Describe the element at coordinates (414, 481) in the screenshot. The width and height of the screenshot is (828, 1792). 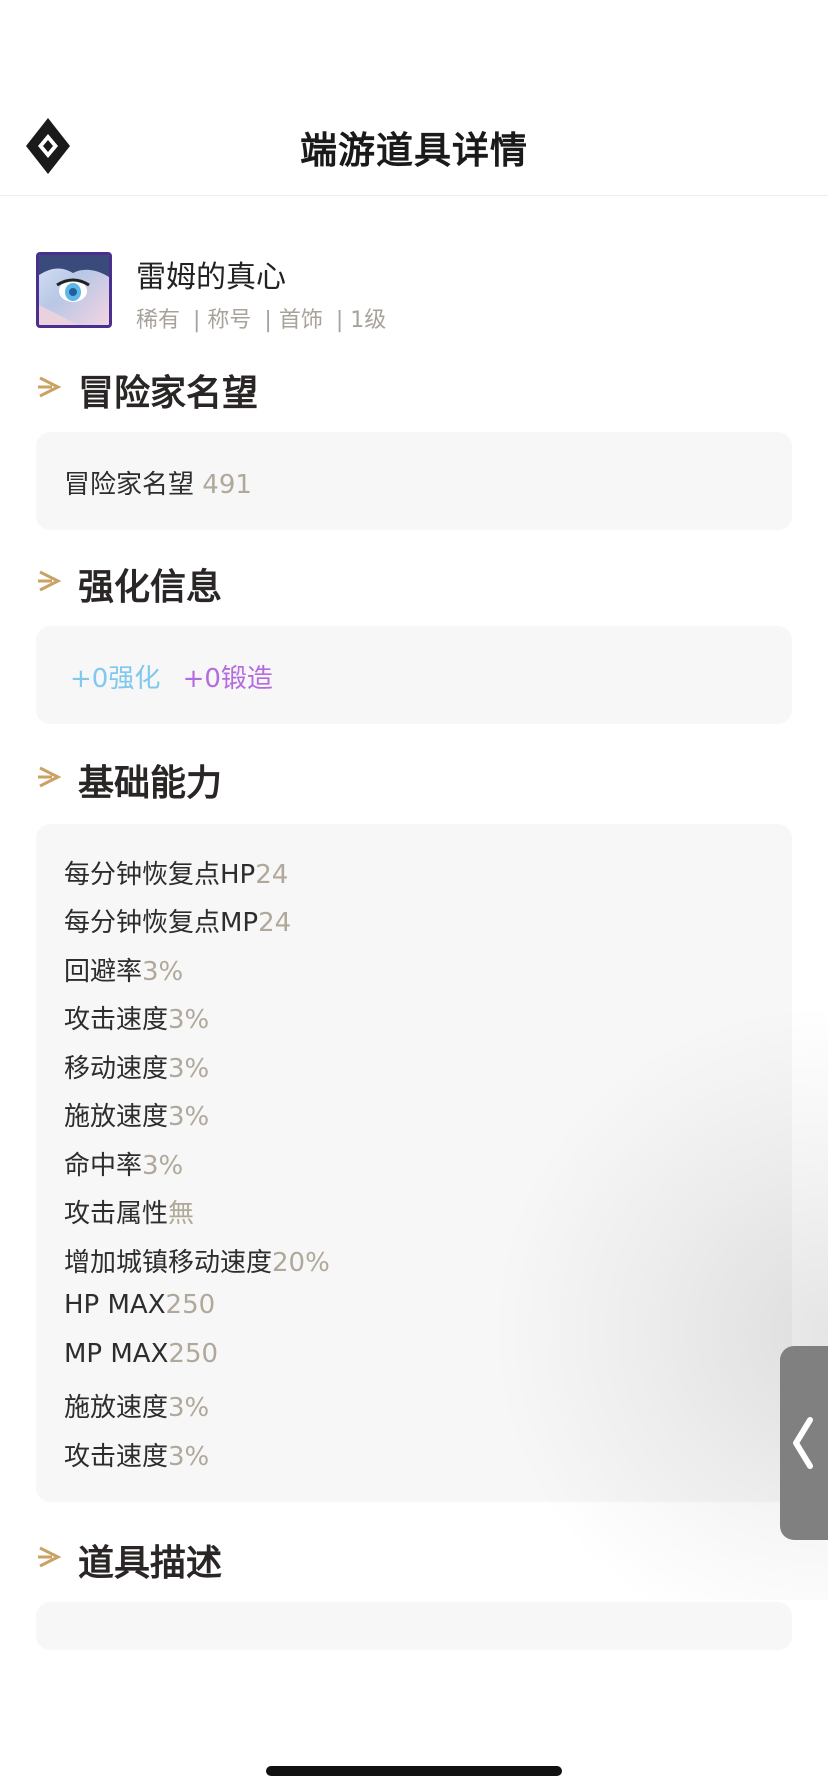
I see `reputation-card: 冒险家名望 491` at that location.